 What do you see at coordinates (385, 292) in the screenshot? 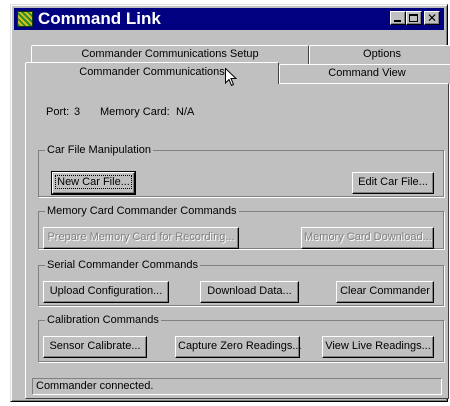
I see `clear-commander-button: Clear Commander` at bounding box center [385, 292].